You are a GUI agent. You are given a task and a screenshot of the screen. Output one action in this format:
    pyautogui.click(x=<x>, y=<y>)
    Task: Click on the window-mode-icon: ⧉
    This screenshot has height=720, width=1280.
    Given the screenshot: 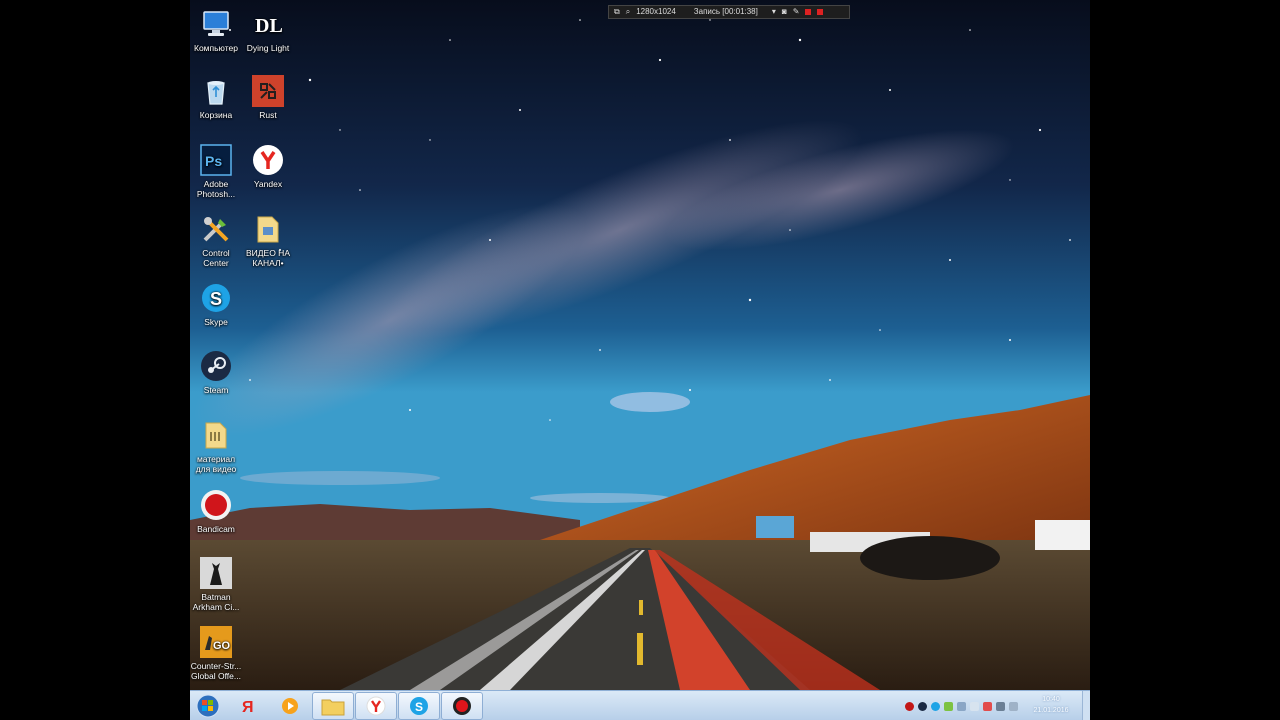 What is the action you would take?
    pyautogui.click(x=617, y=12)
    